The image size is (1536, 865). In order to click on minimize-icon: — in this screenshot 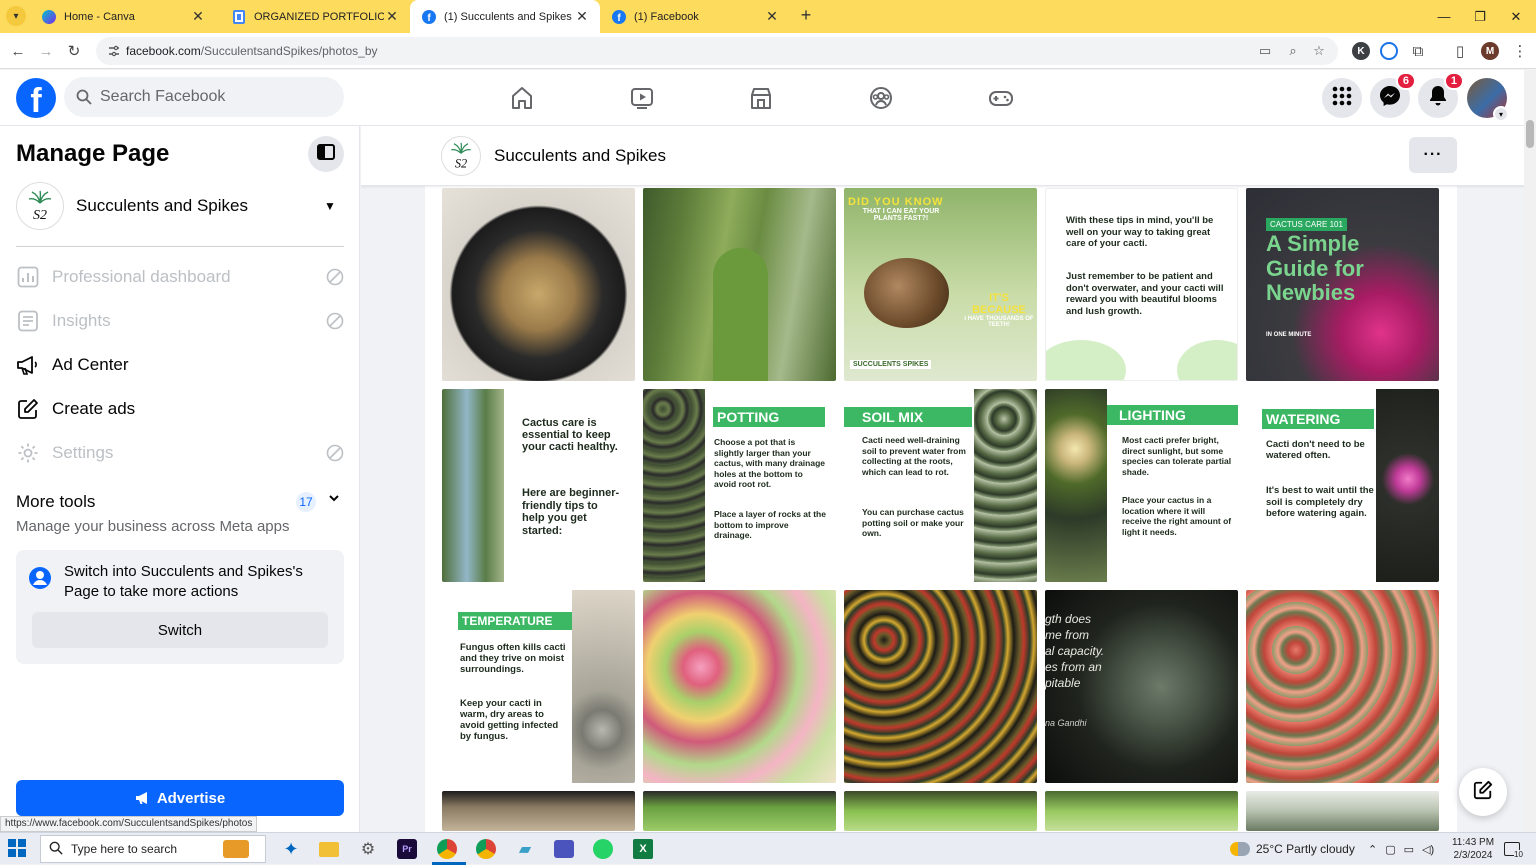, I will do `click(1444, 16)`.